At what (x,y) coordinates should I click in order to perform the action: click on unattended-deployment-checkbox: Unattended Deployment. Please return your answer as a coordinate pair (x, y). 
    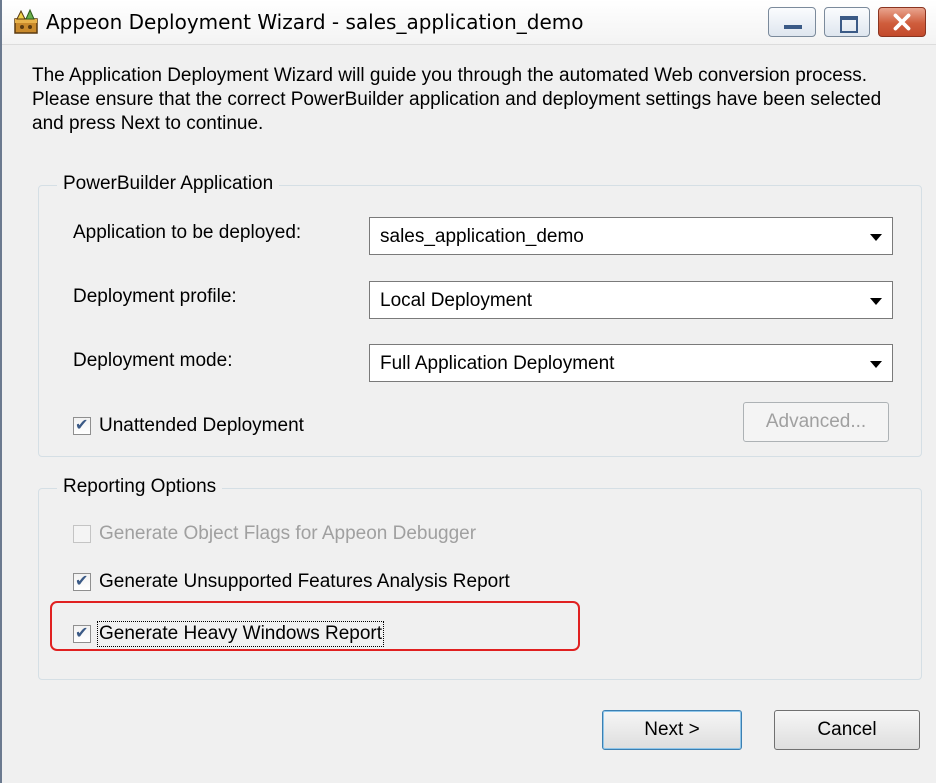
    Looking at the image, I should click on (188, 426).